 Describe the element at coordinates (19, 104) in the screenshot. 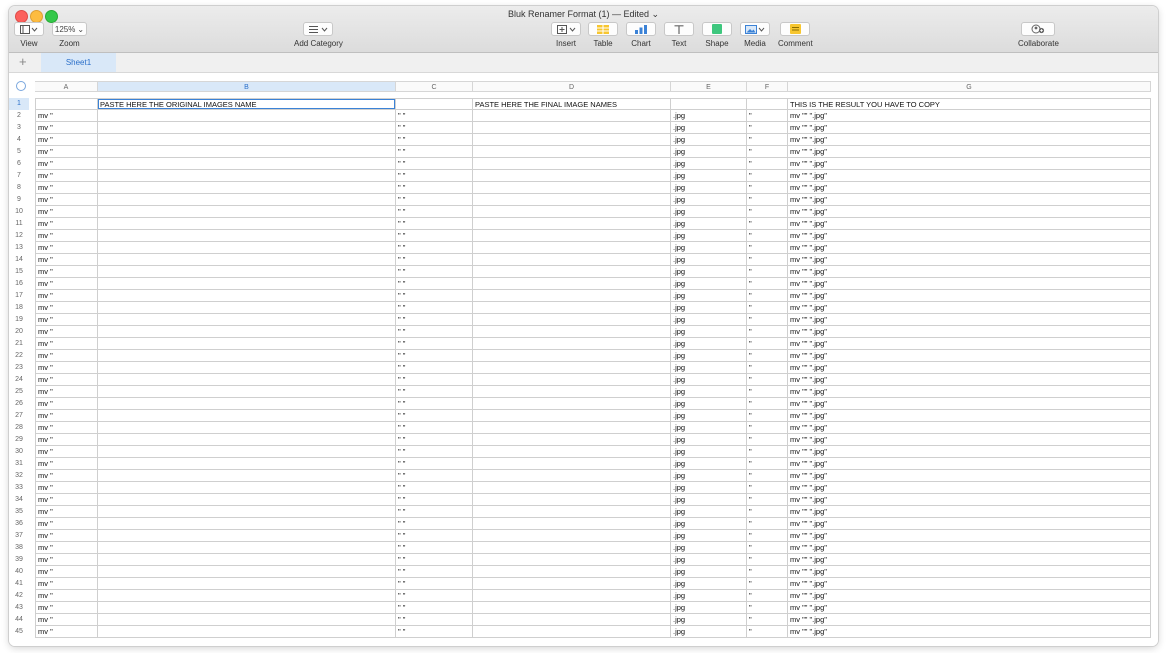

I see `row-number: 1` at that location.